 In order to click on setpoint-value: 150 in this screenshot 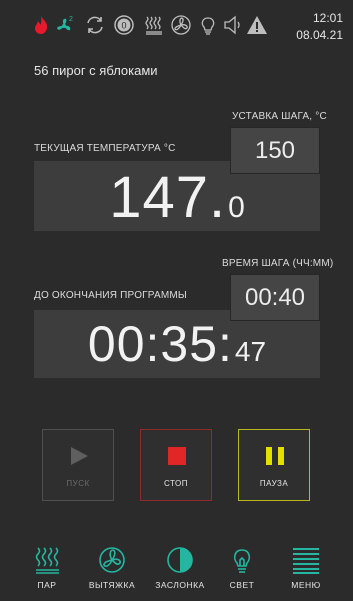, I will do `click(275, 150)`.